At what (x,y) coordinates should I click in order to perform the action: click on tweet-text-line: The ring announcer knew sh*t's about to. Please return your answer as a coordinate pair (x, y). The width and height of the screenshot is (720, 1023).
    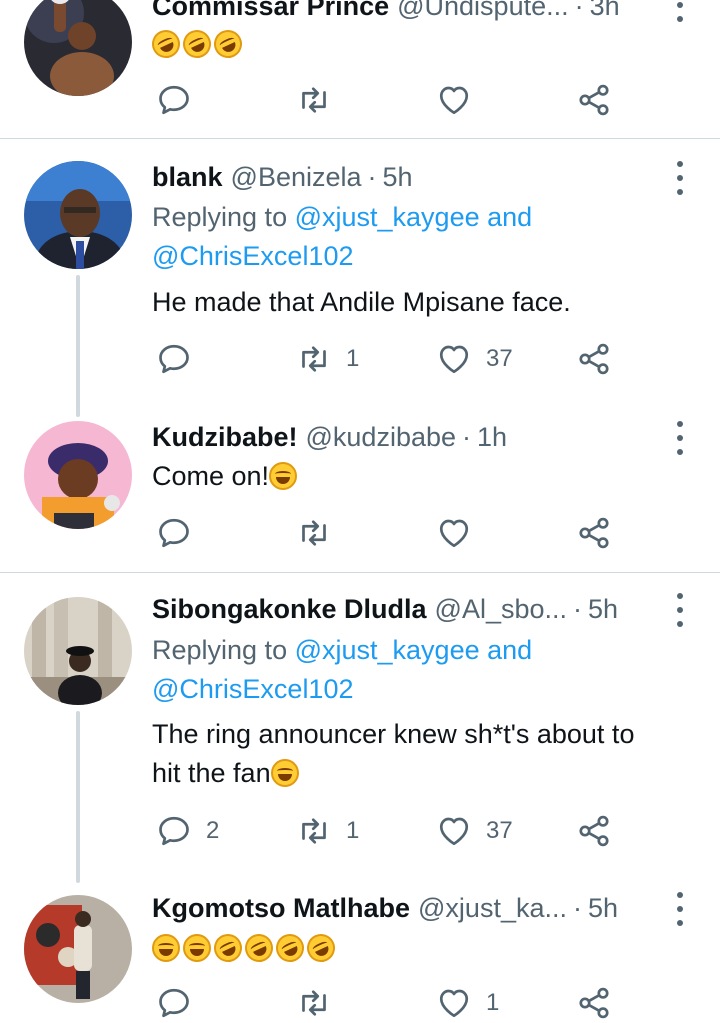
    Looking at the image, I should click on (393, 734).